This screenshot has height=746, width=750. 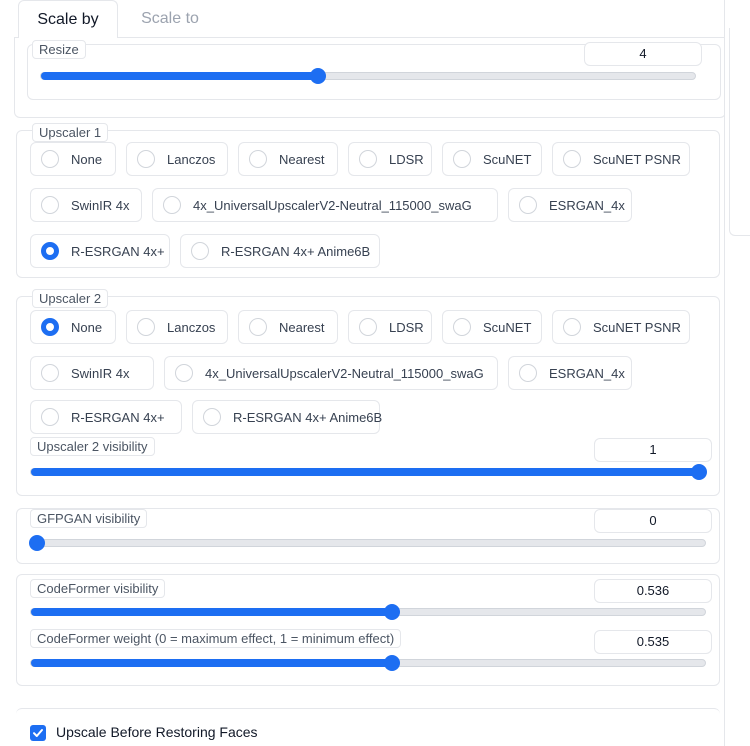 I want to click on codeformer-weight-input: 0.535, so click(x=653, y=642).